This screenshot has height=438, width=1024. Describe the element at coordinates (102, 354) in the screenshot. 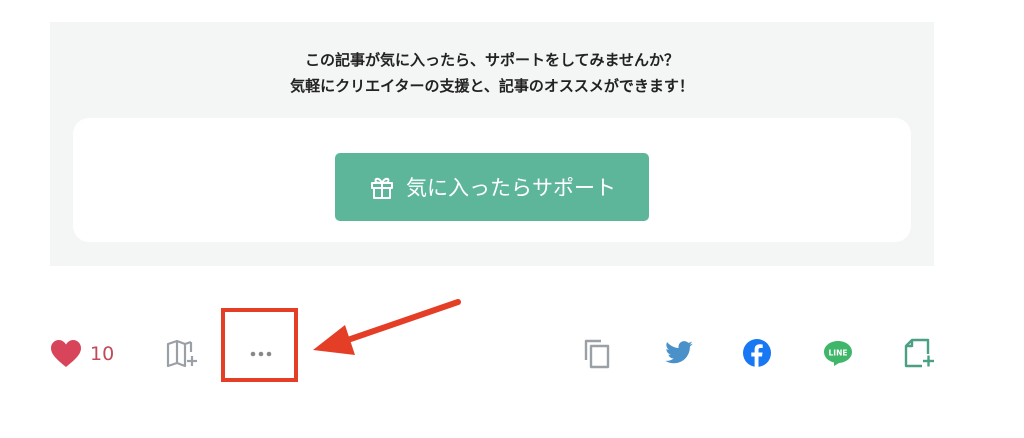

I see `like-count: 10` at that location.